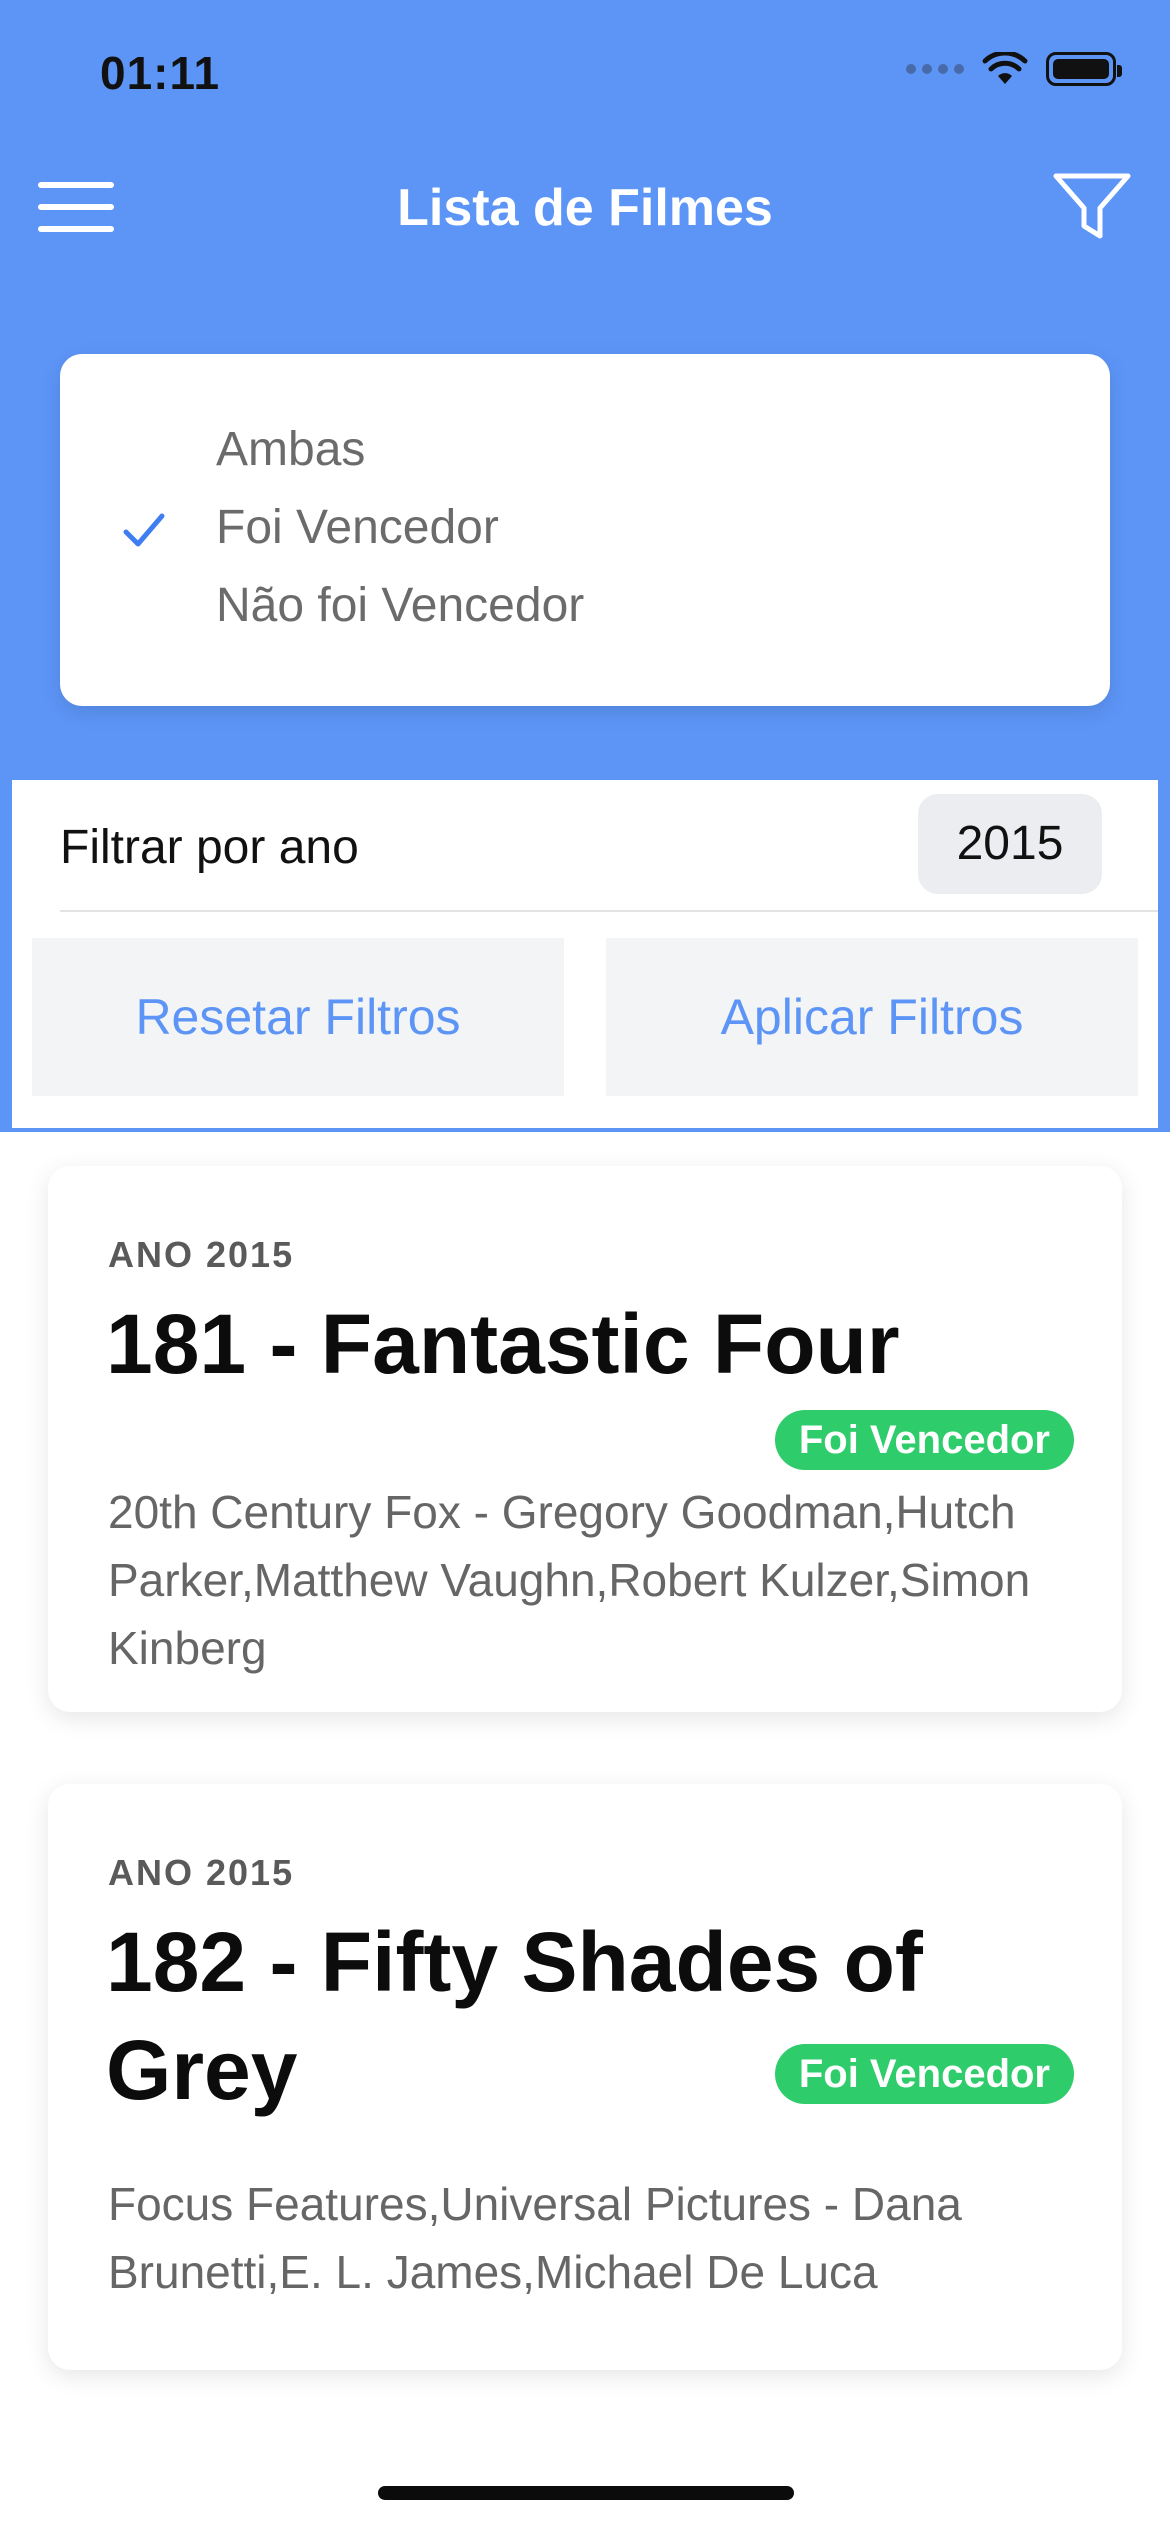 The width and height of the screenshot is (1170, 2532). Describe the element at coordinates (585, 530) in the screenshot. I see `winner-filter-dropdown: Ambas Foi Vencedor Não foi Vencedor` at that location.